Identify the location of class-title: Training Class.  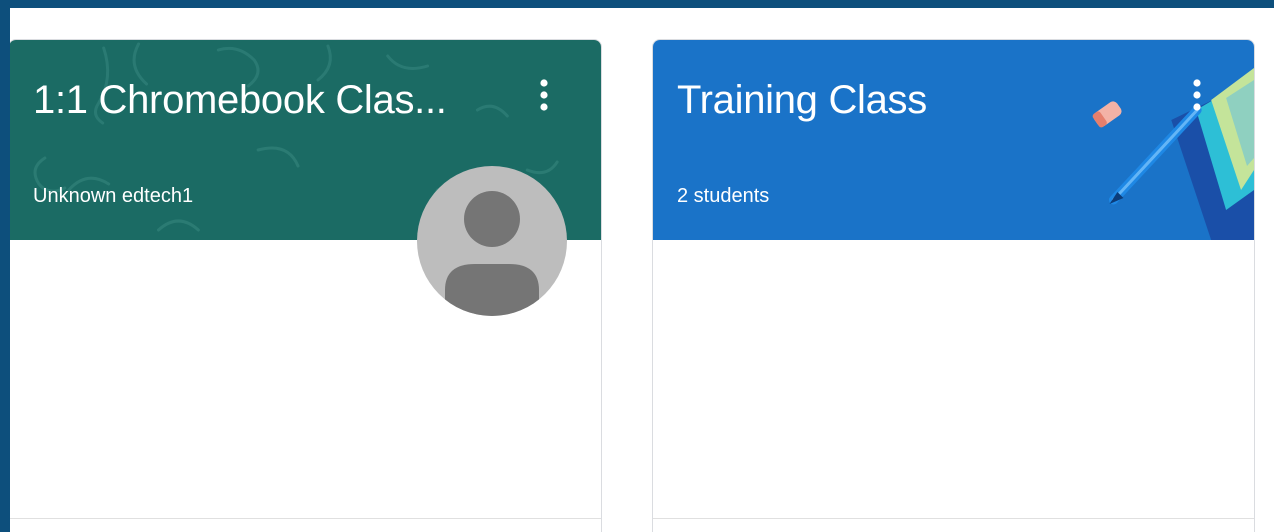
(802, 100).